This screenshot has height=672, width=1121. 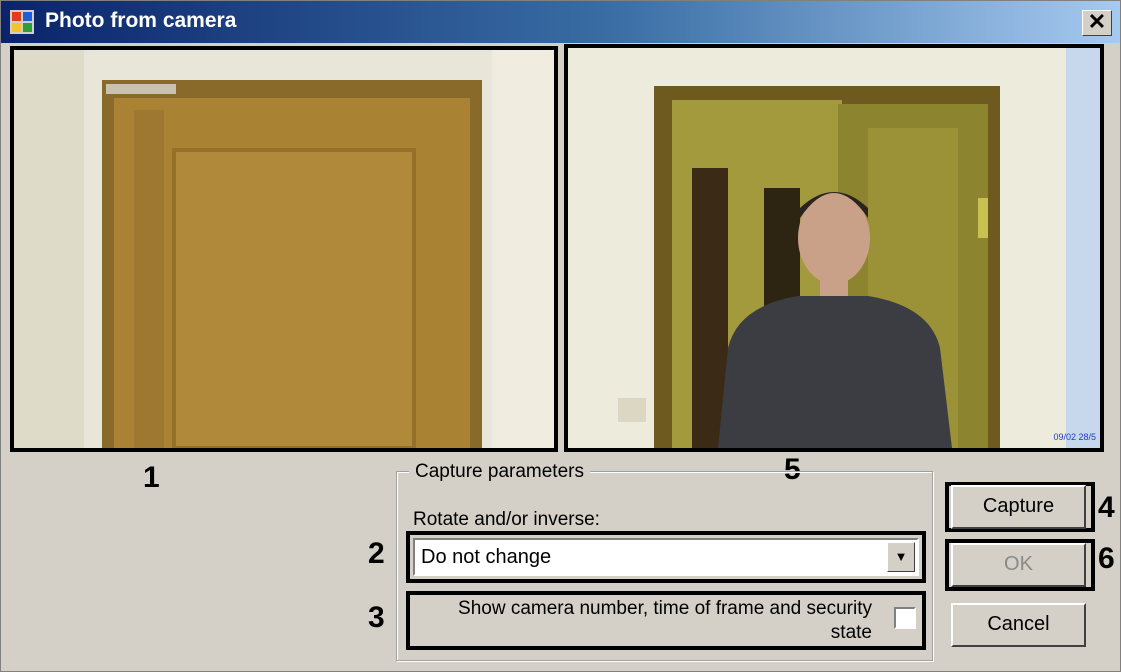 I want to click on window-app-icon, so click(x=22, y=22).